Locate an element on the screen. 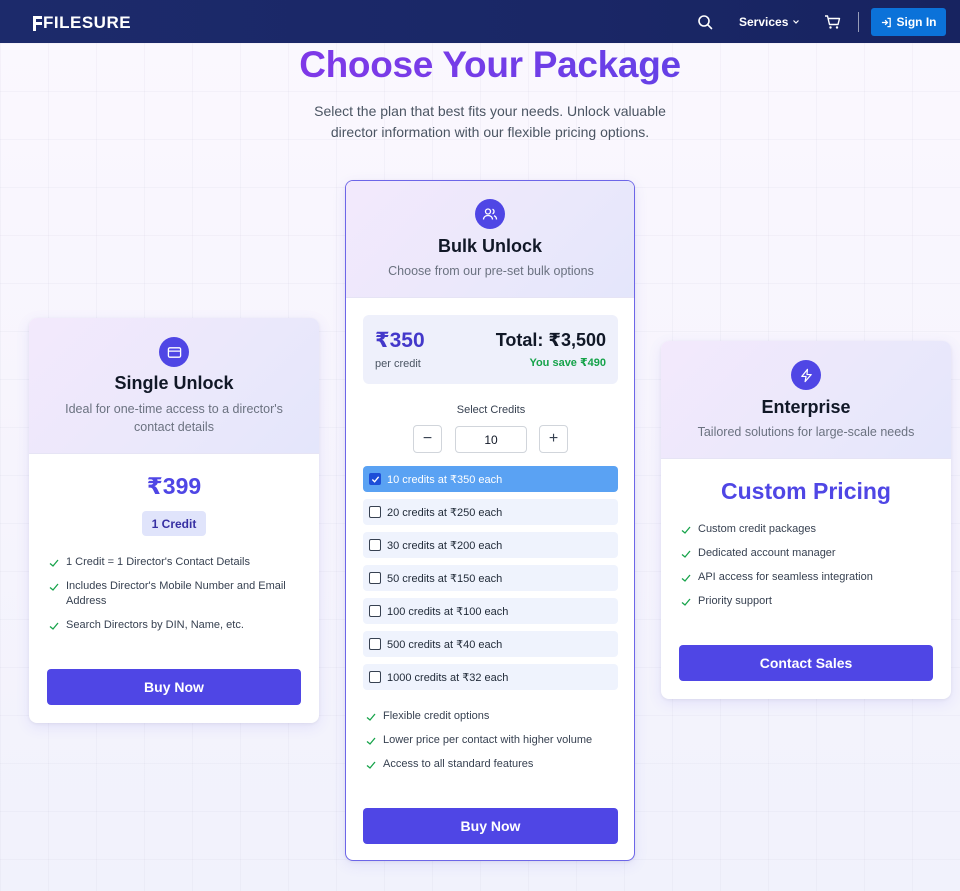  credit-option: 100 credits at ₹100 each is located at coordinates (490, 611).